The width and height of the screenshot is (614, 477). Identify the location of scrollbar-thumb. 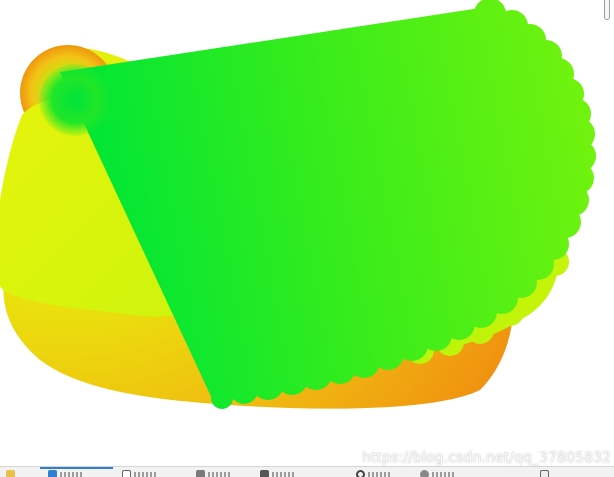
(607, 10).